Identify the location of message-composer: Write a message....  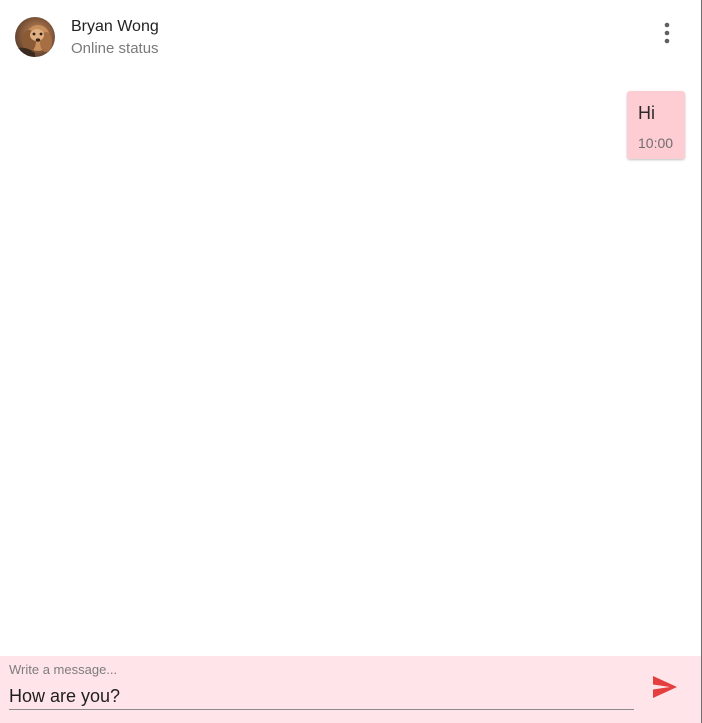
(350, 689).